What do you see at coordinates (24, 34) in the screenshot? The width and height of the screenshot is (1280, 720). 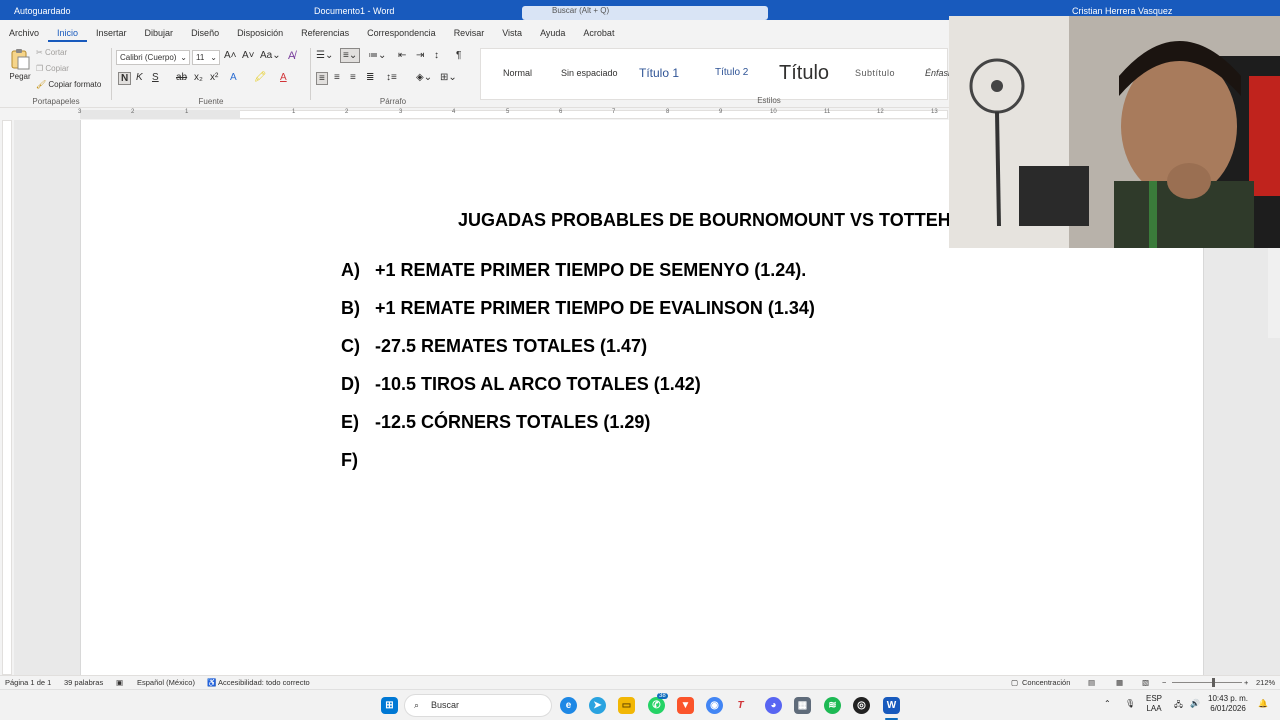 I see `tab-archivo: Archivo` at bounding box center [24, 34].